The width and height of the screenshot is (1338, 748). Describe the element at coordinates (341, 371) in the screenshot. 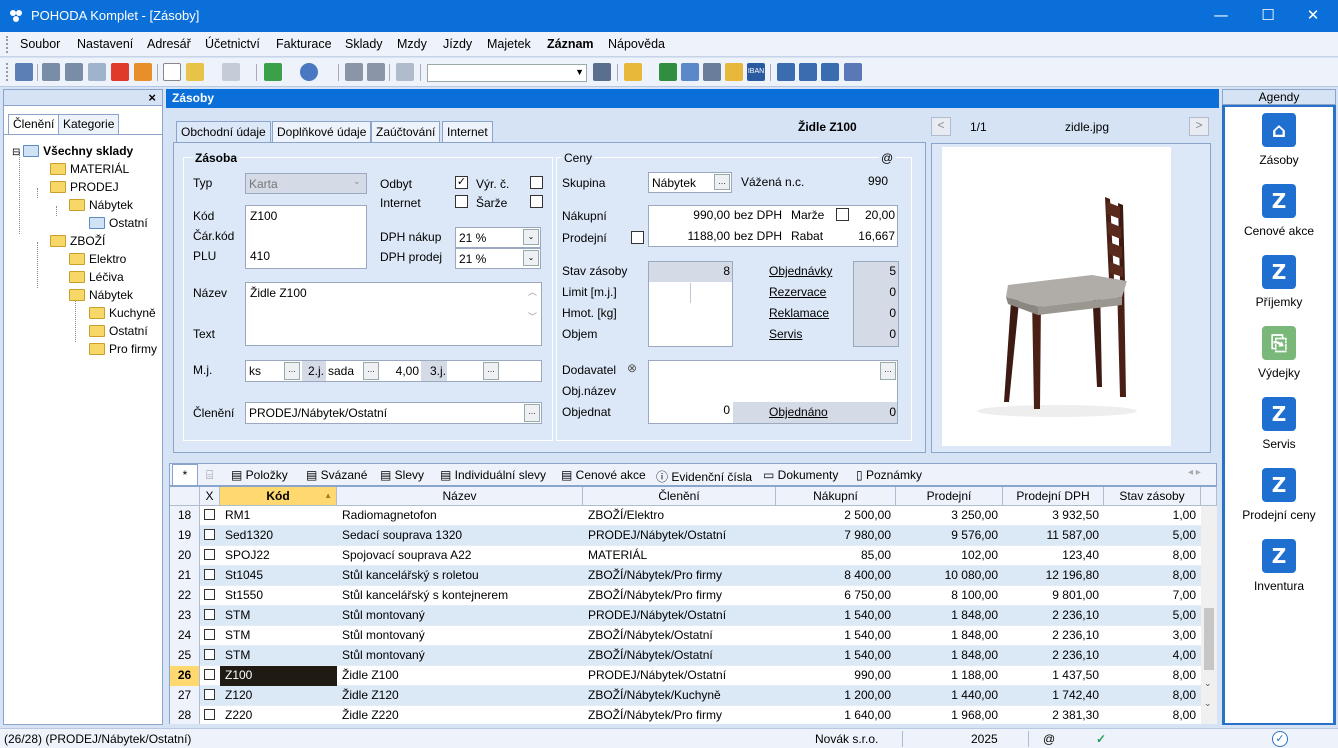

I see `mj2-input: sada` at that location.